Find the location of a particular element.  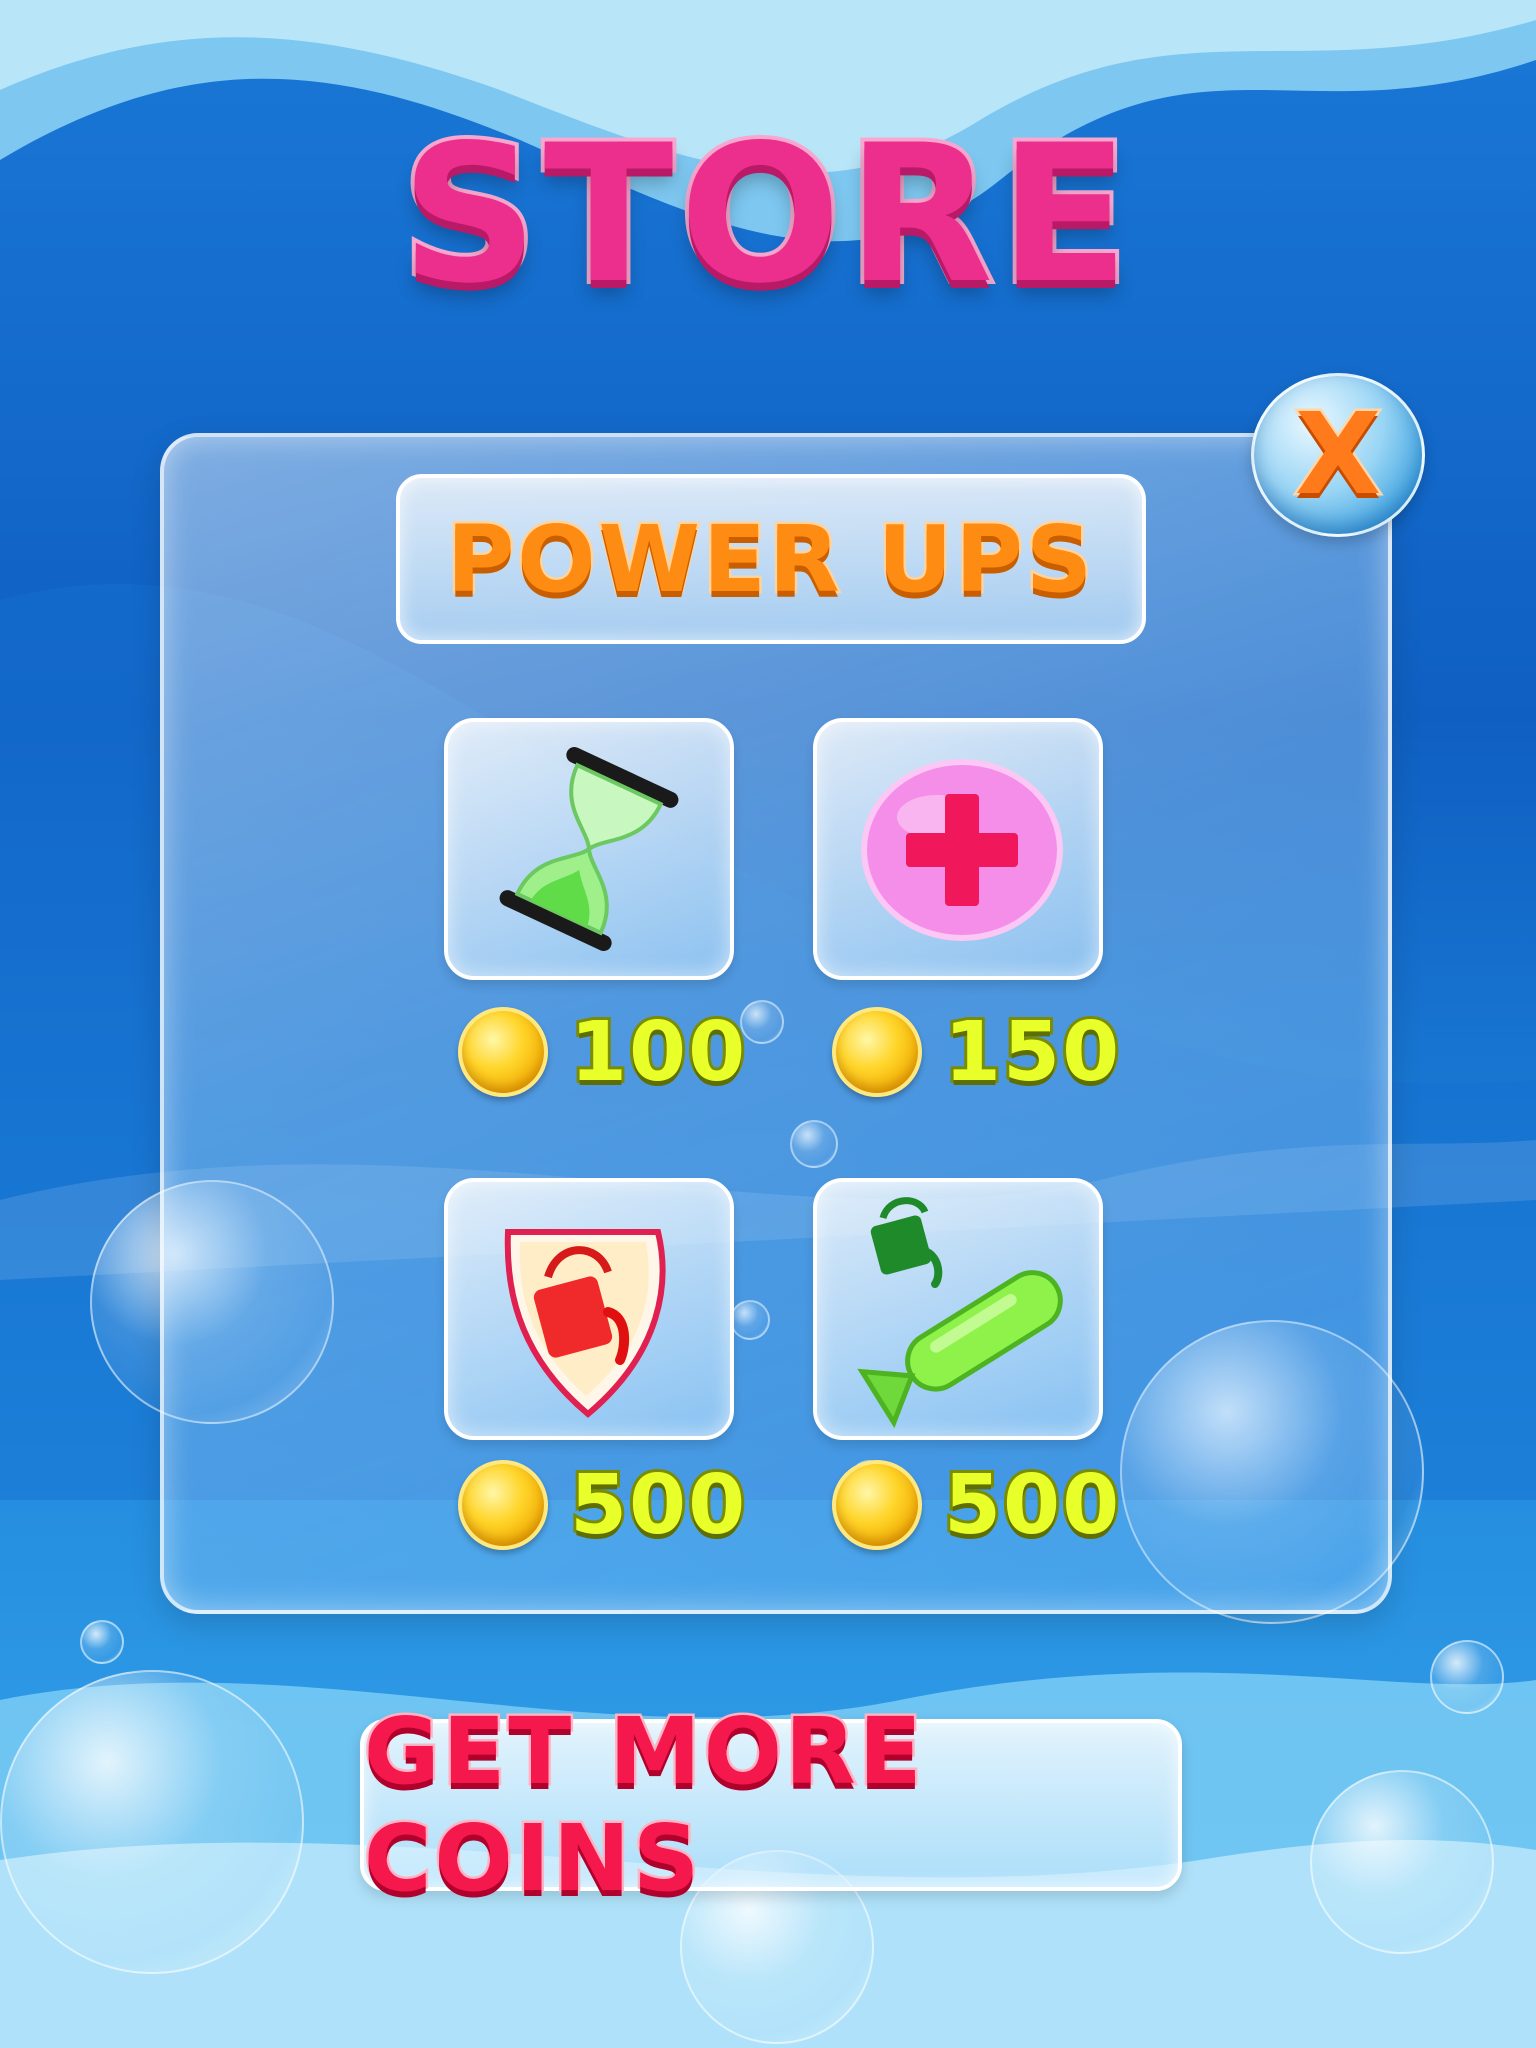

powerup-hourglass-card is located at coordinates (589, 849).